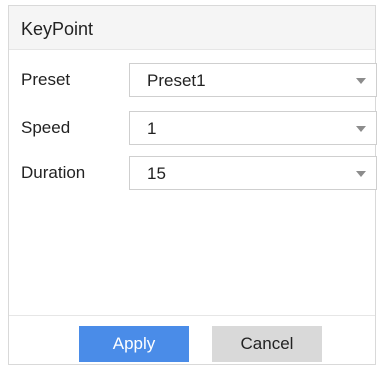 The image size is (378, 367). I want to click on preset-row: Preset Preset1, so click(193, 80).